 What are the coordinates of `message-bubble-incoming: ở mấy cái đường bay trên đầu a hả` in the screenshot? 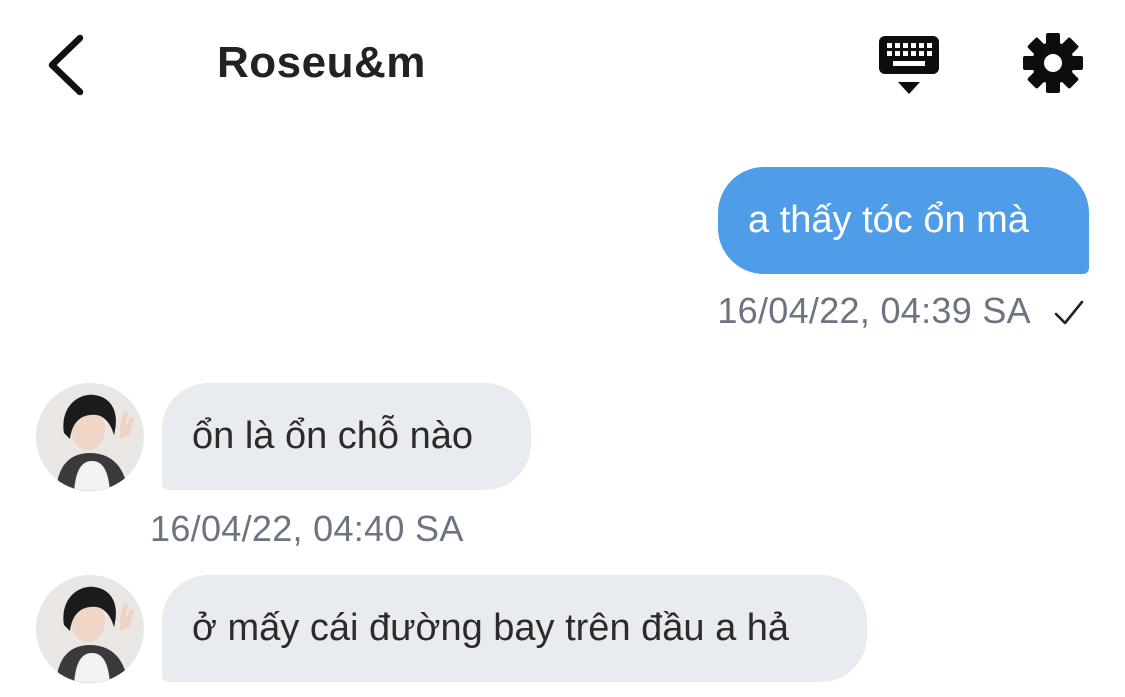 It's located at (514, 628).